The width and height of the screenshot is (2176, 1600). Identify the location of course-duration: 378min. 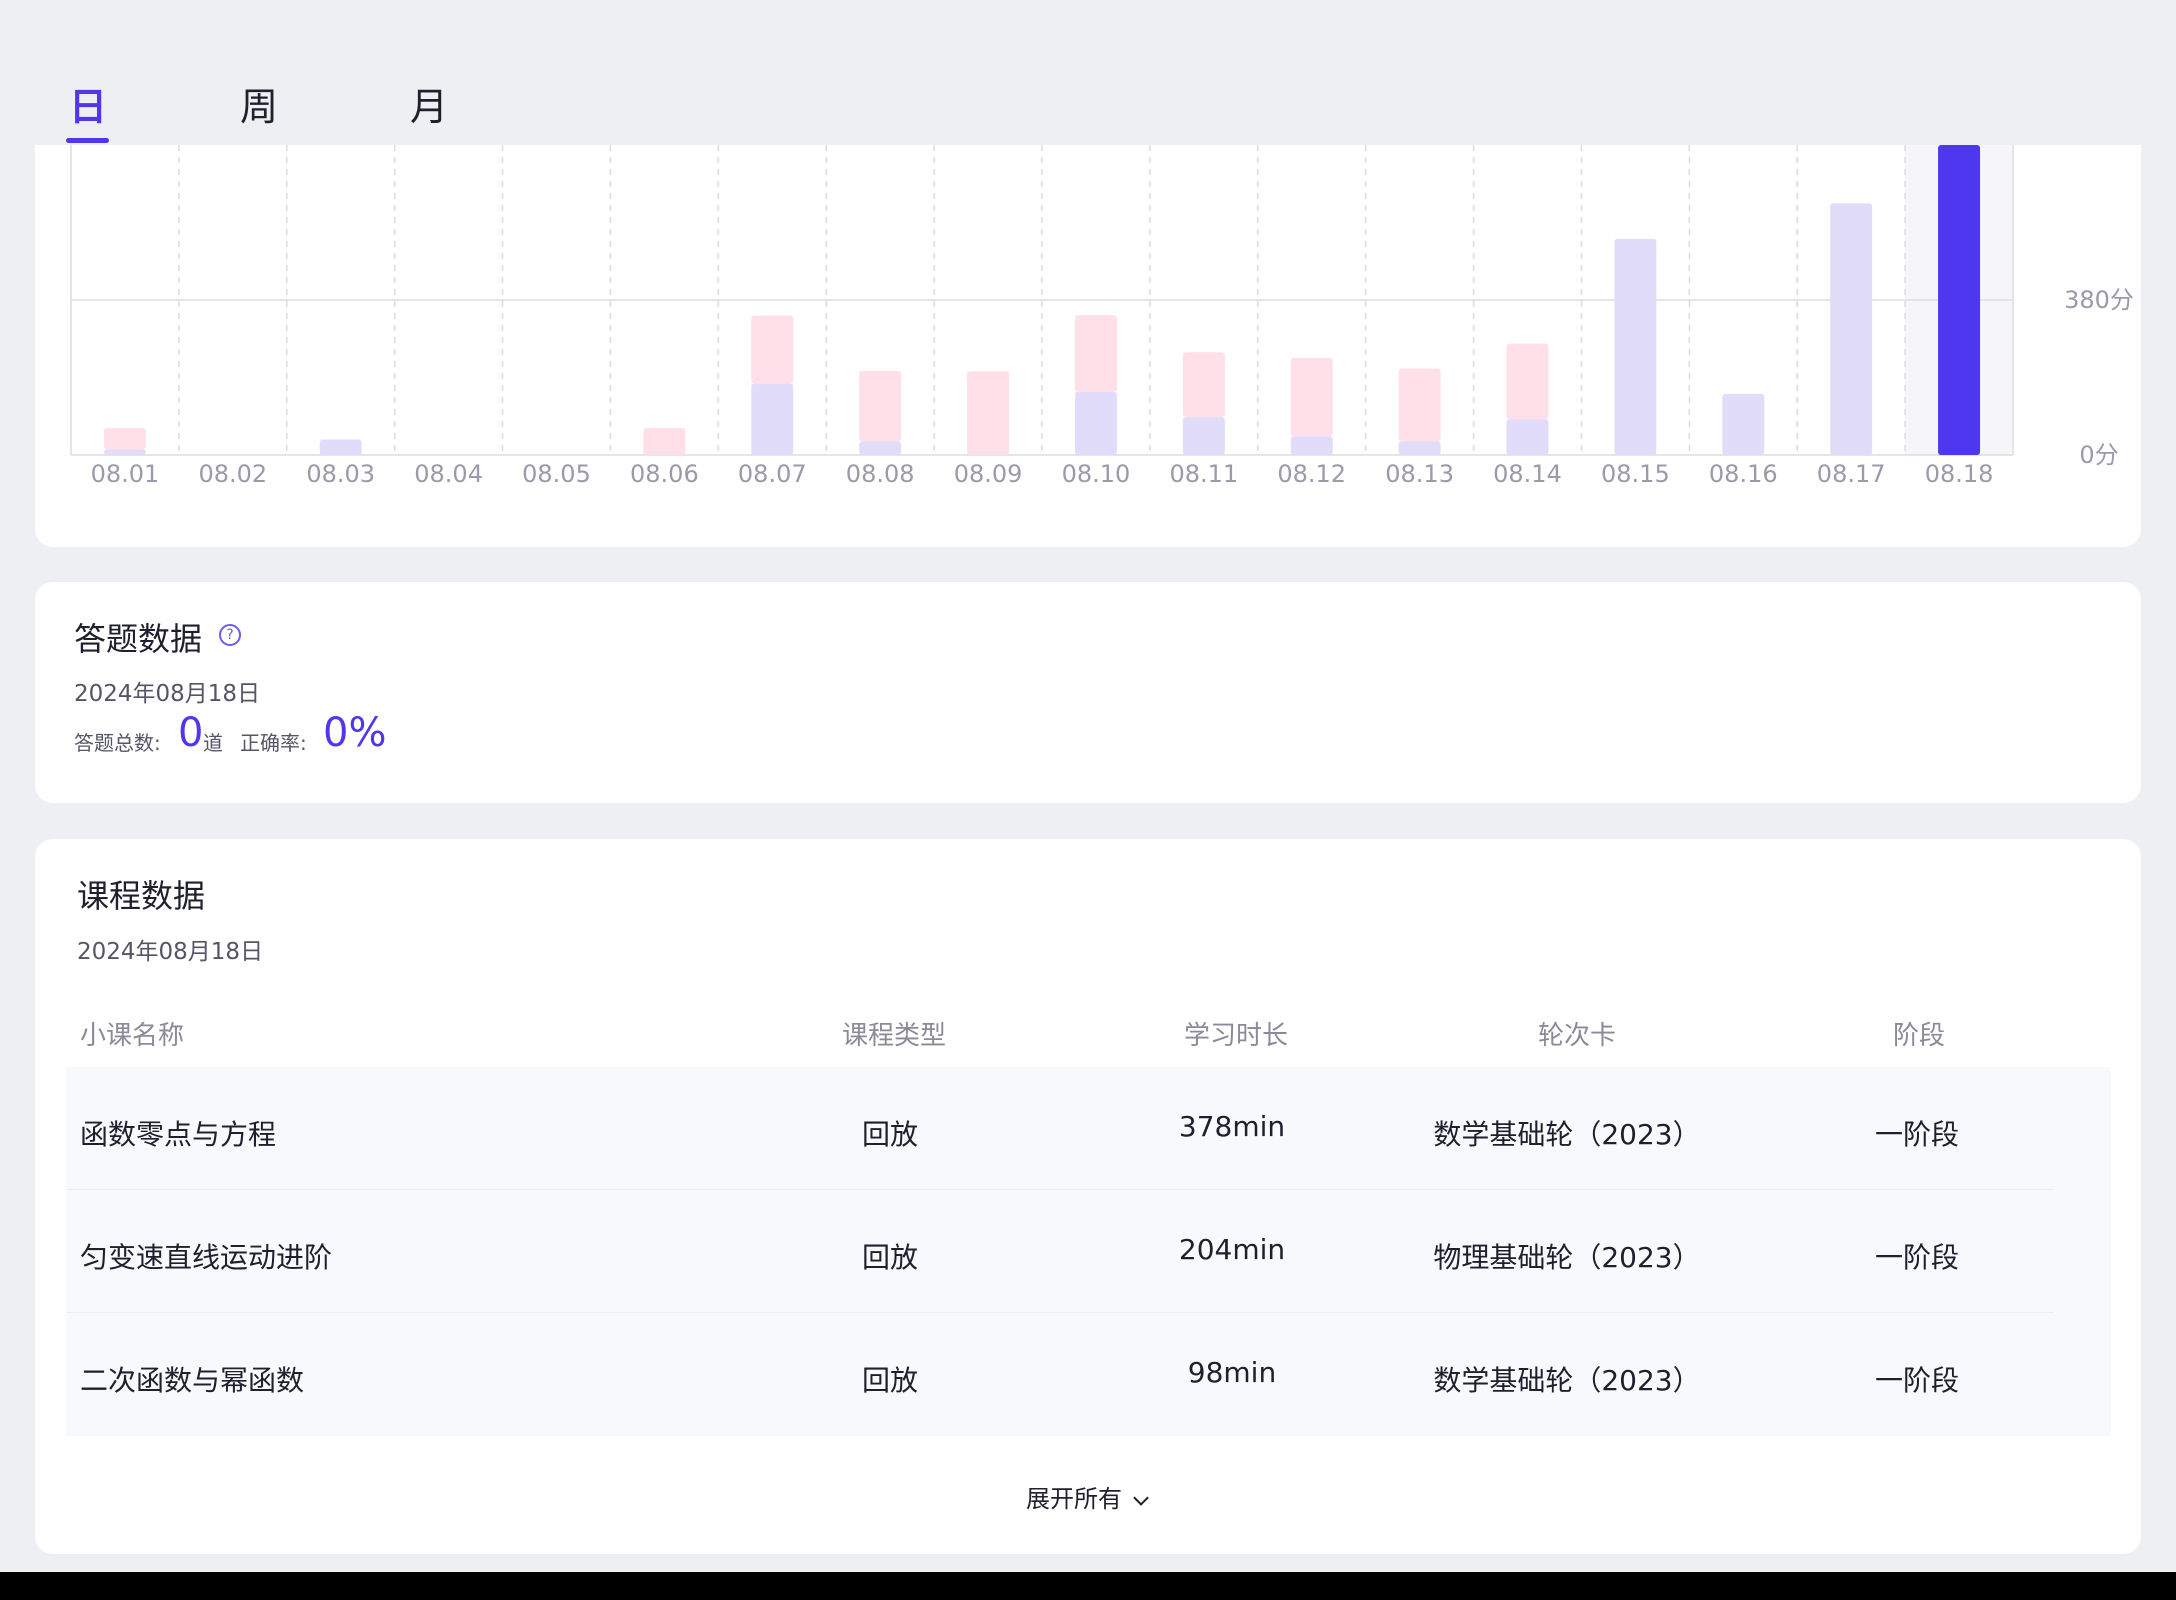
(1232, 1126).